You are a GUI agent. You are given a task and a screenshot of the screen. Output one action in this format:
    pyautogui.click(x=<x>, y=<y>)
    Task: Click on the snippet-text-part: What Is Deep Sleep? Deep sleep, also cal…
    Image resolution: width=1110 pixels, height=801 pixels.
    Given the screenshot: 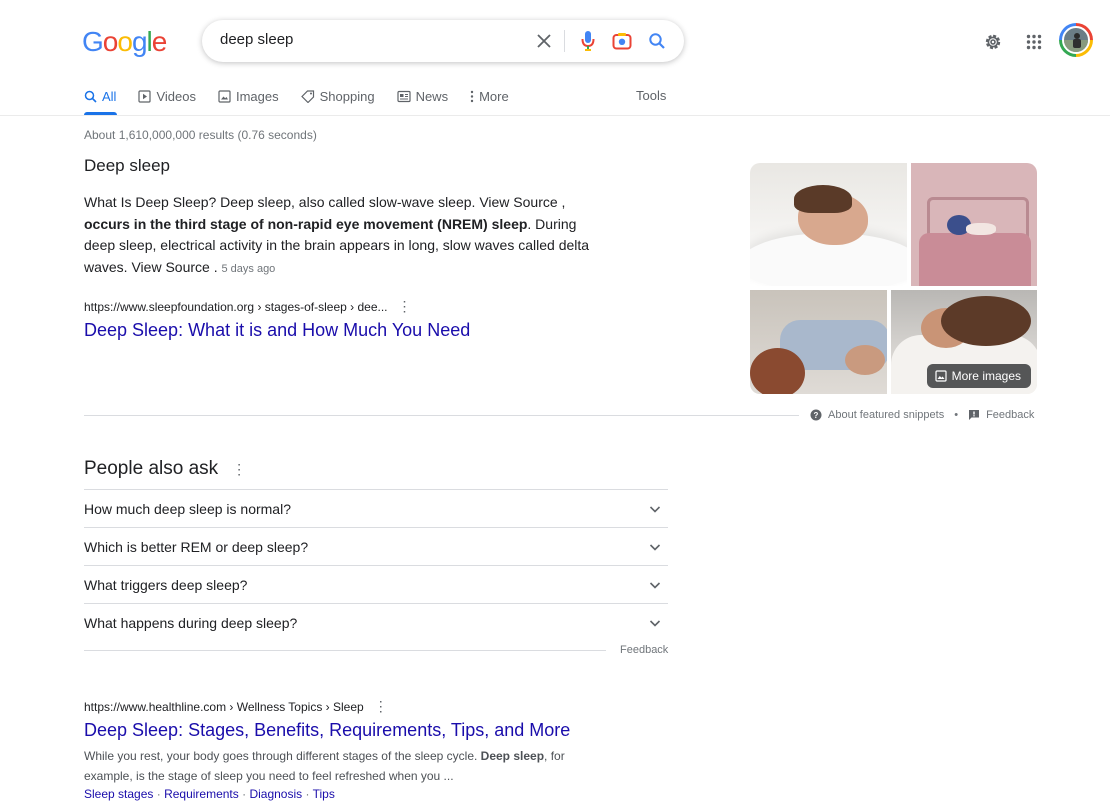 What is the action you would take?
    pyautogui.click(x=325, y=202)
    